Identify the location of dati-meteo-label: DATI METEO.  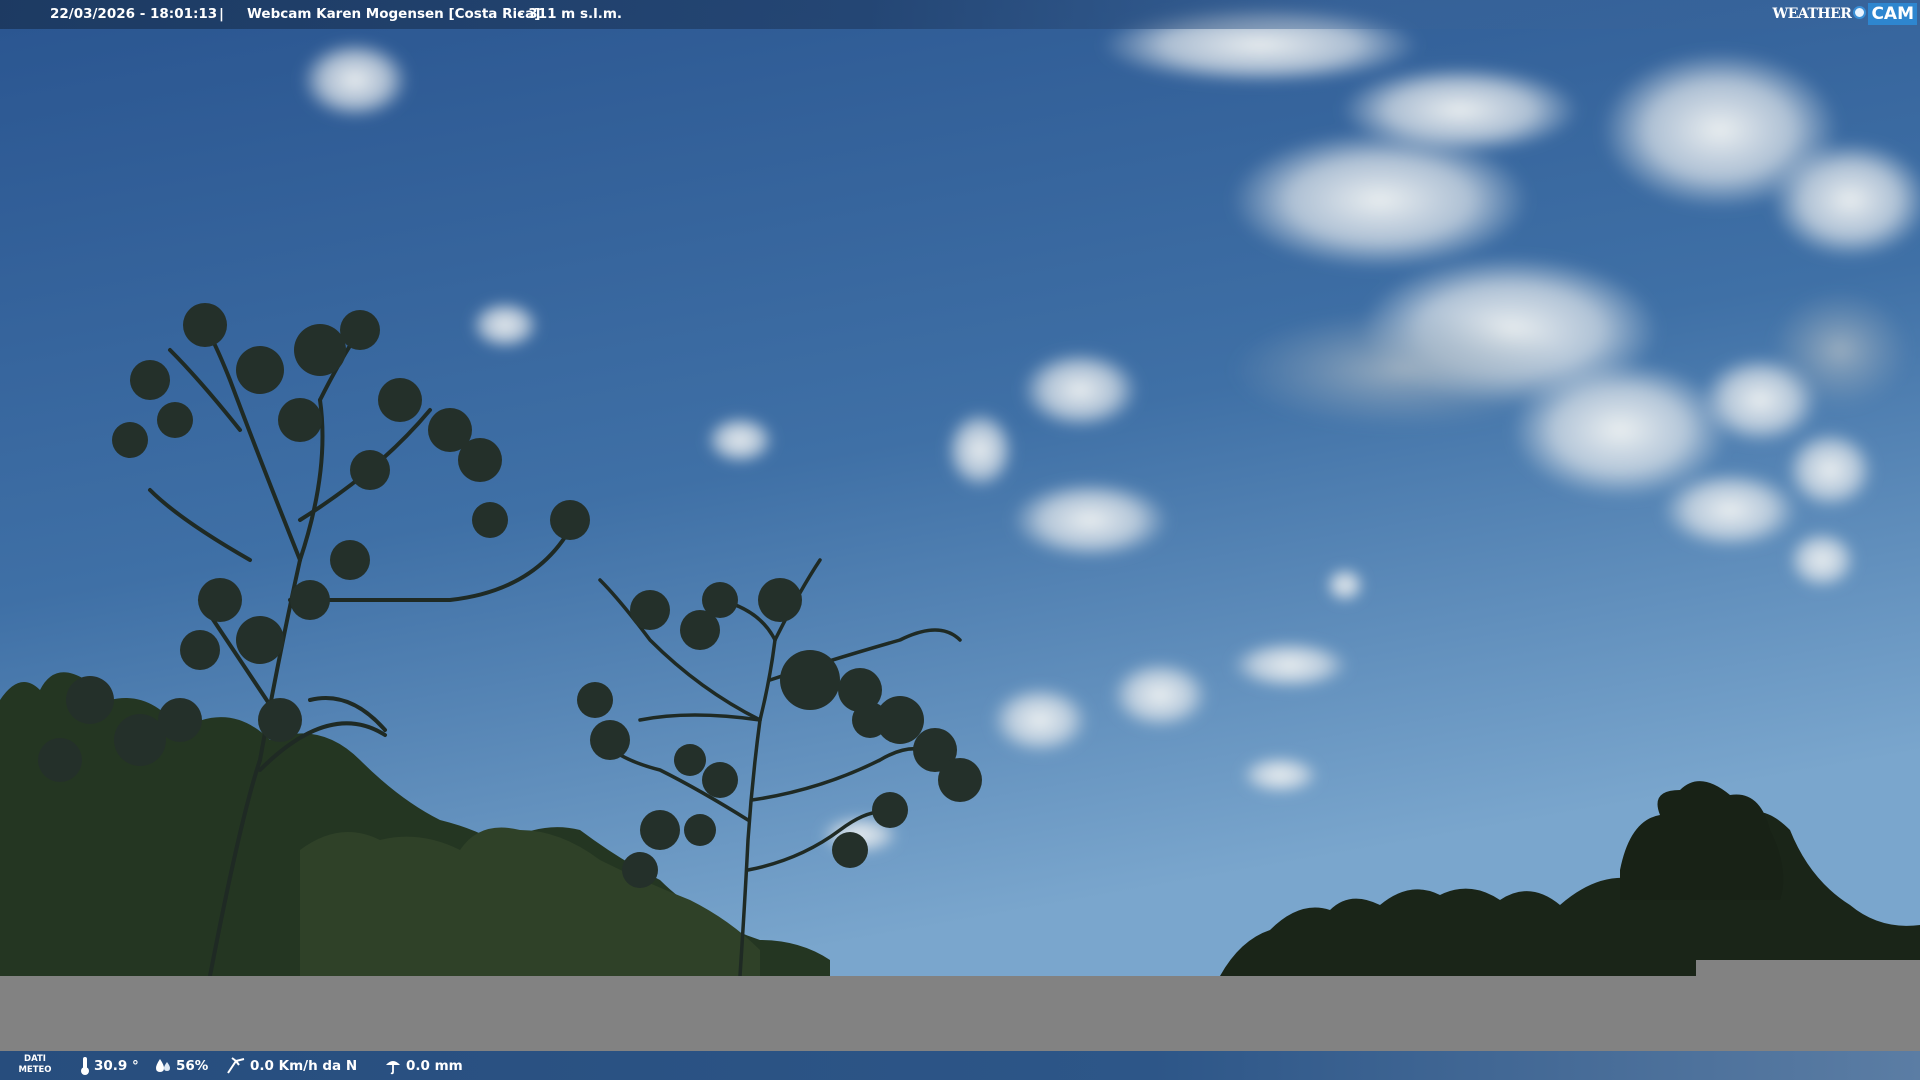
(35, 1065).